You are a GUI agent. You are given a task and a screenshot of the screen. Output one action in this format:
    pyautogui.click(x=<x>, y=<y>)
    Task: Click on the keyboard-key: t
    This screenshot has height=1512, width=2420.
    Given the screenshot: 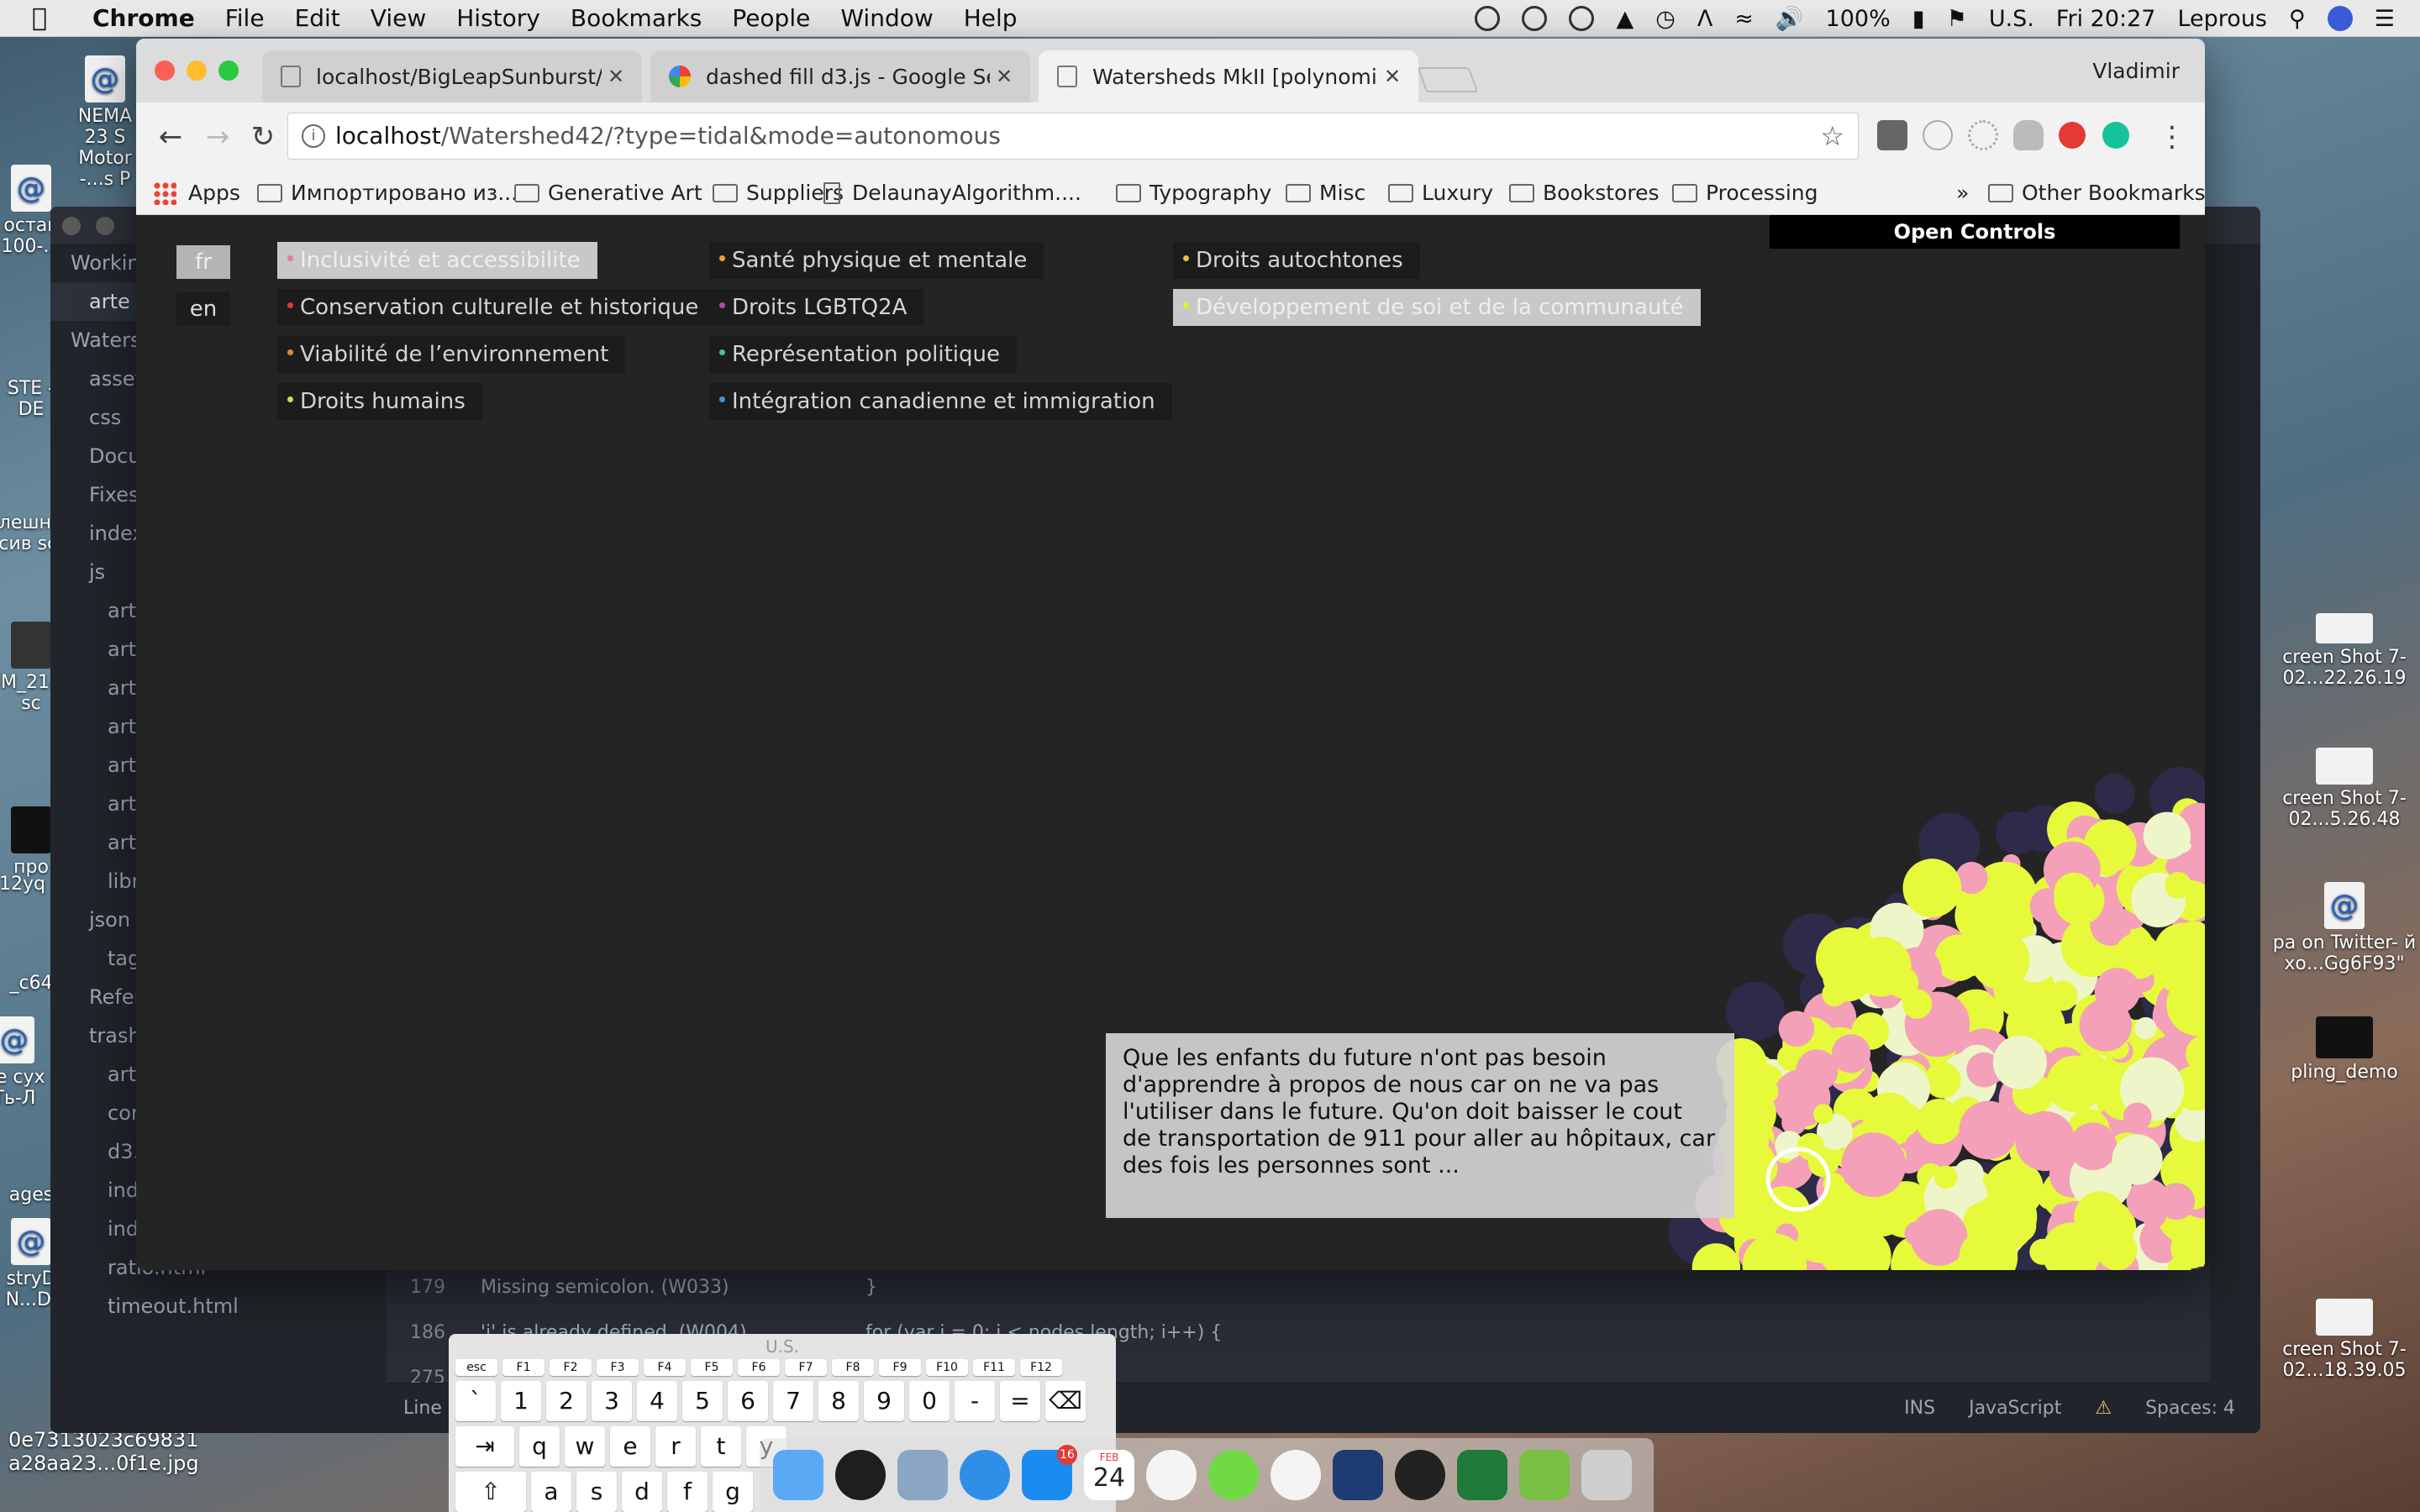 What is the action you would take?
    pyautogui.click(x=721, y=1446)
    